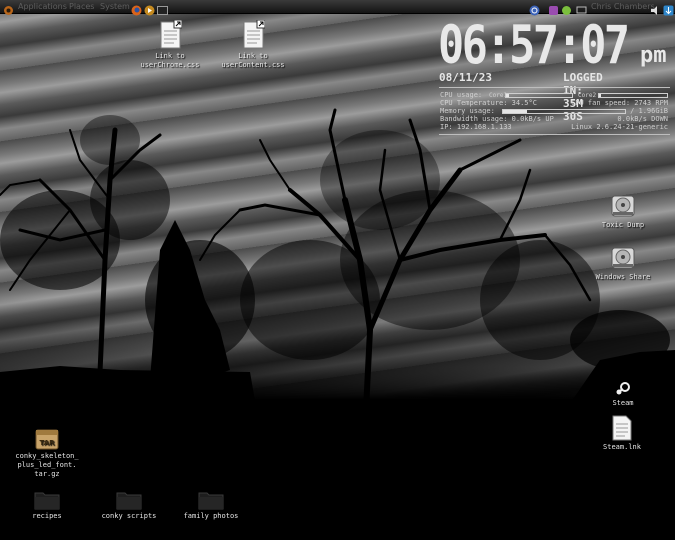 This screenshot has height=540, width=675. Describe the element at coordinates (539, 95) in the screenshot. I see `core1-usage-bar` at that location.